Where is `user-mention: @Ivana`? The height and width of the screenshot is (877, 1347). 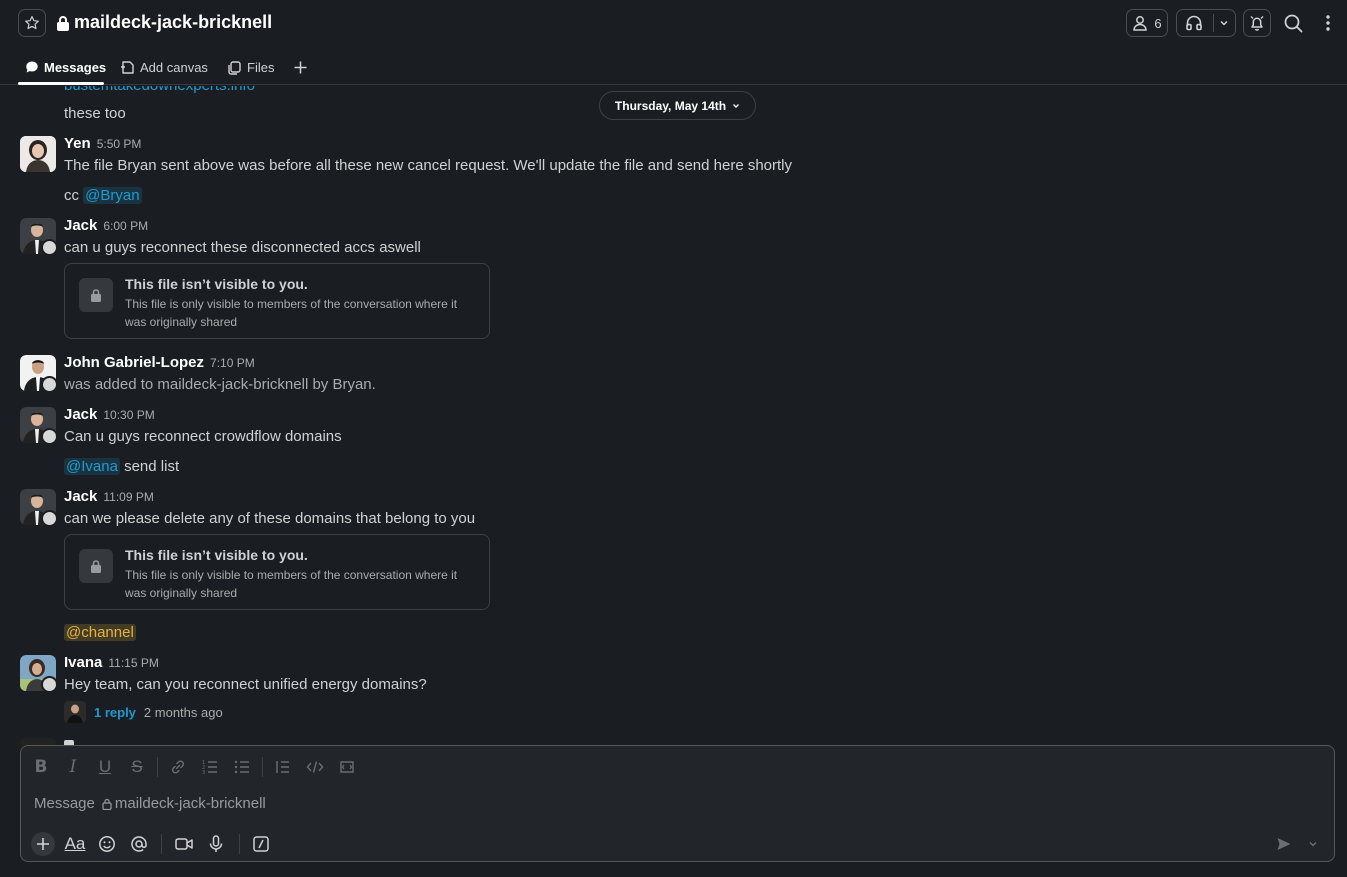
user-mention: @Ivana is located at coordinates (92, 466).